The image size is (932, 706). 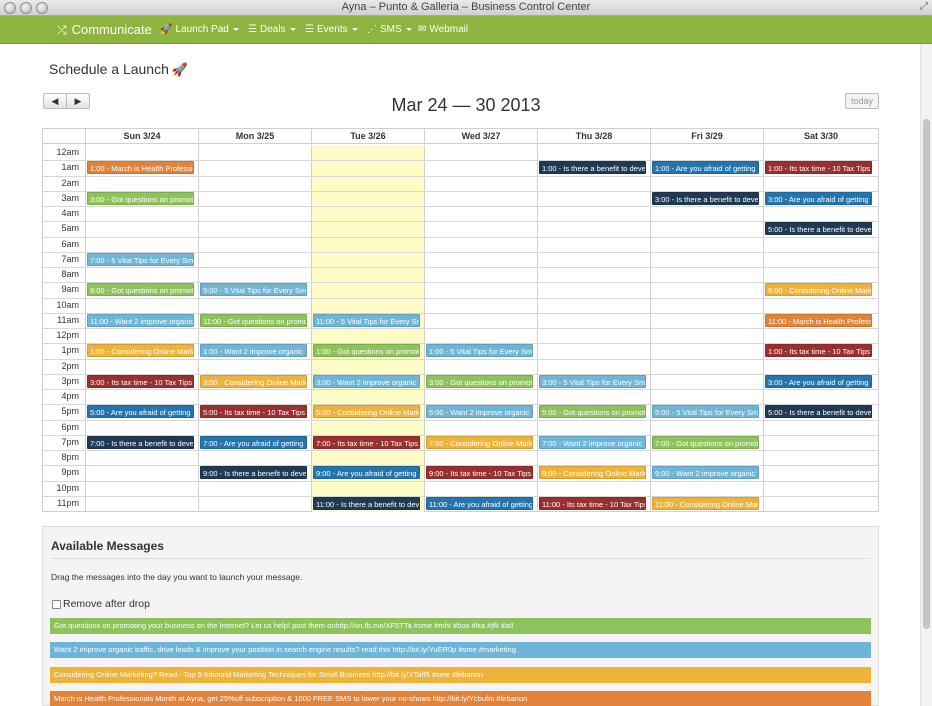 What do you see at coordinates (253, 351) in the screenshot?
I see `calendar-event: 1:00 - Want 2 improve organic` at bounding box center [253, 351].